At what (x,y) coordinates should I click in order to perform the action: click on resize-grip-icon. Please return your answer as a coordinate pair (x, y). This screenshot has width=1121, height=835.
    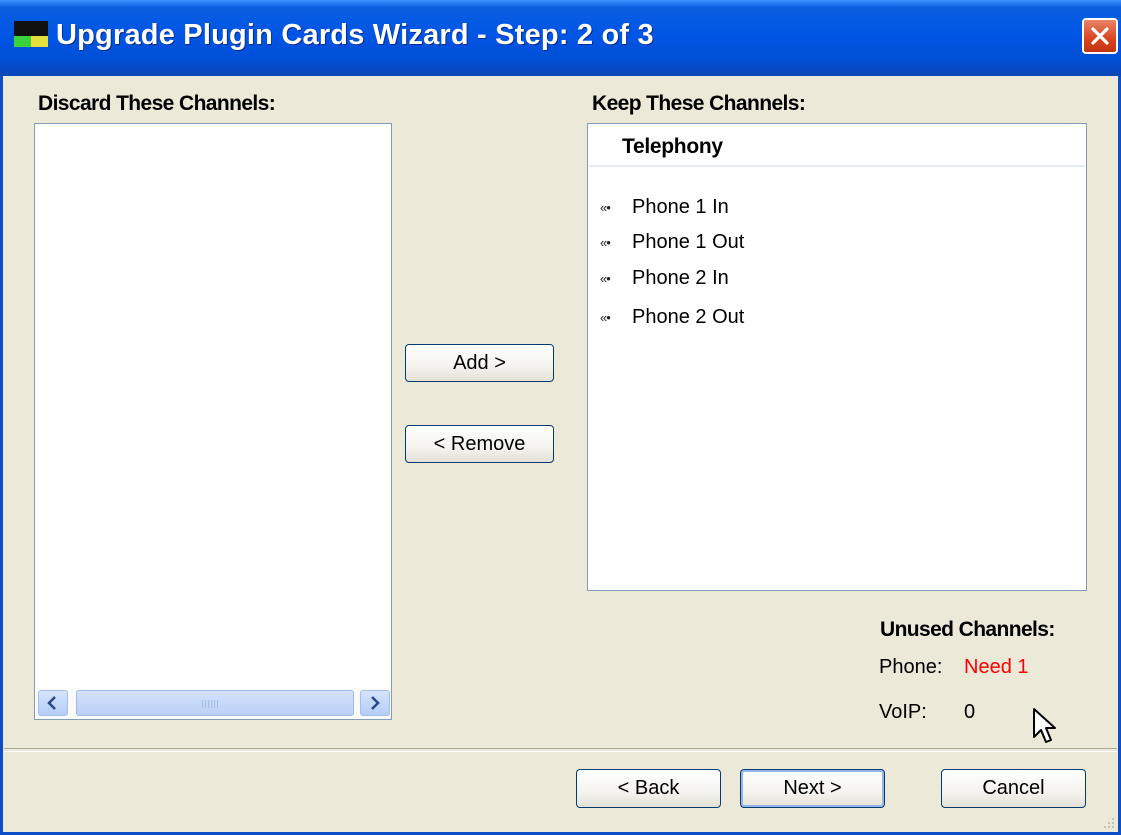
    Looking at the image, I should click on (1108, 822).